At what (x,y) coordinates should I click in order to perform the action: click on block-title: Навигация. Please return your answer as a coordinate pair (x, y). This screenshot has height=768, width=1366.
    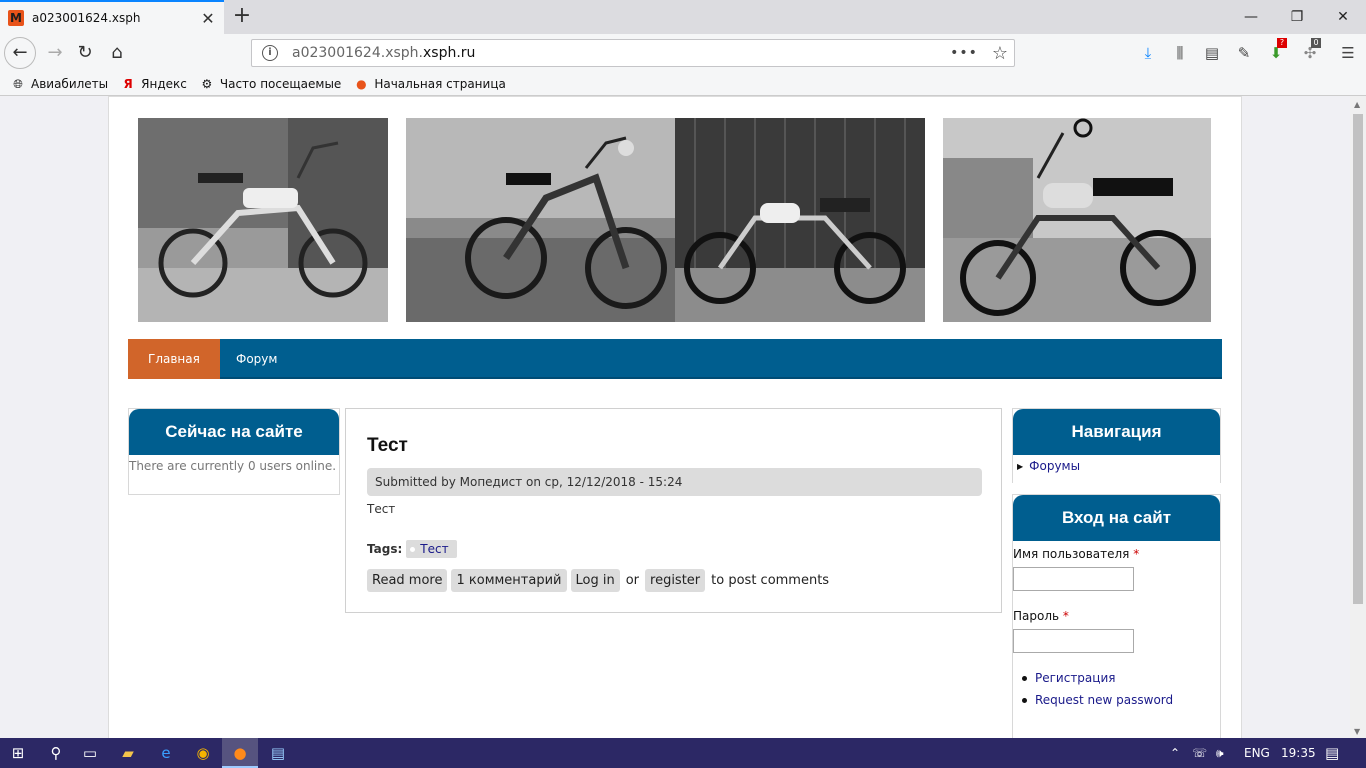
    Looking at the image, I should click on (1116, 432).